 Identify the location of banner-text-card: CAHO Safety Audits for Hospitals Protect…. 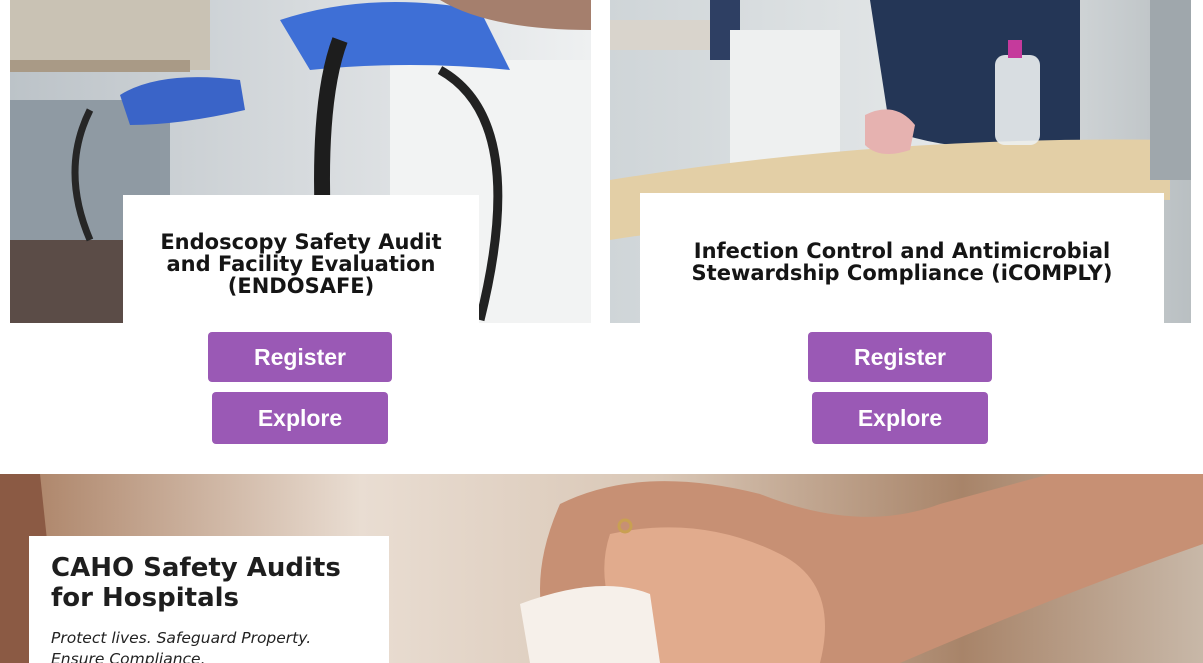
(209, 599).